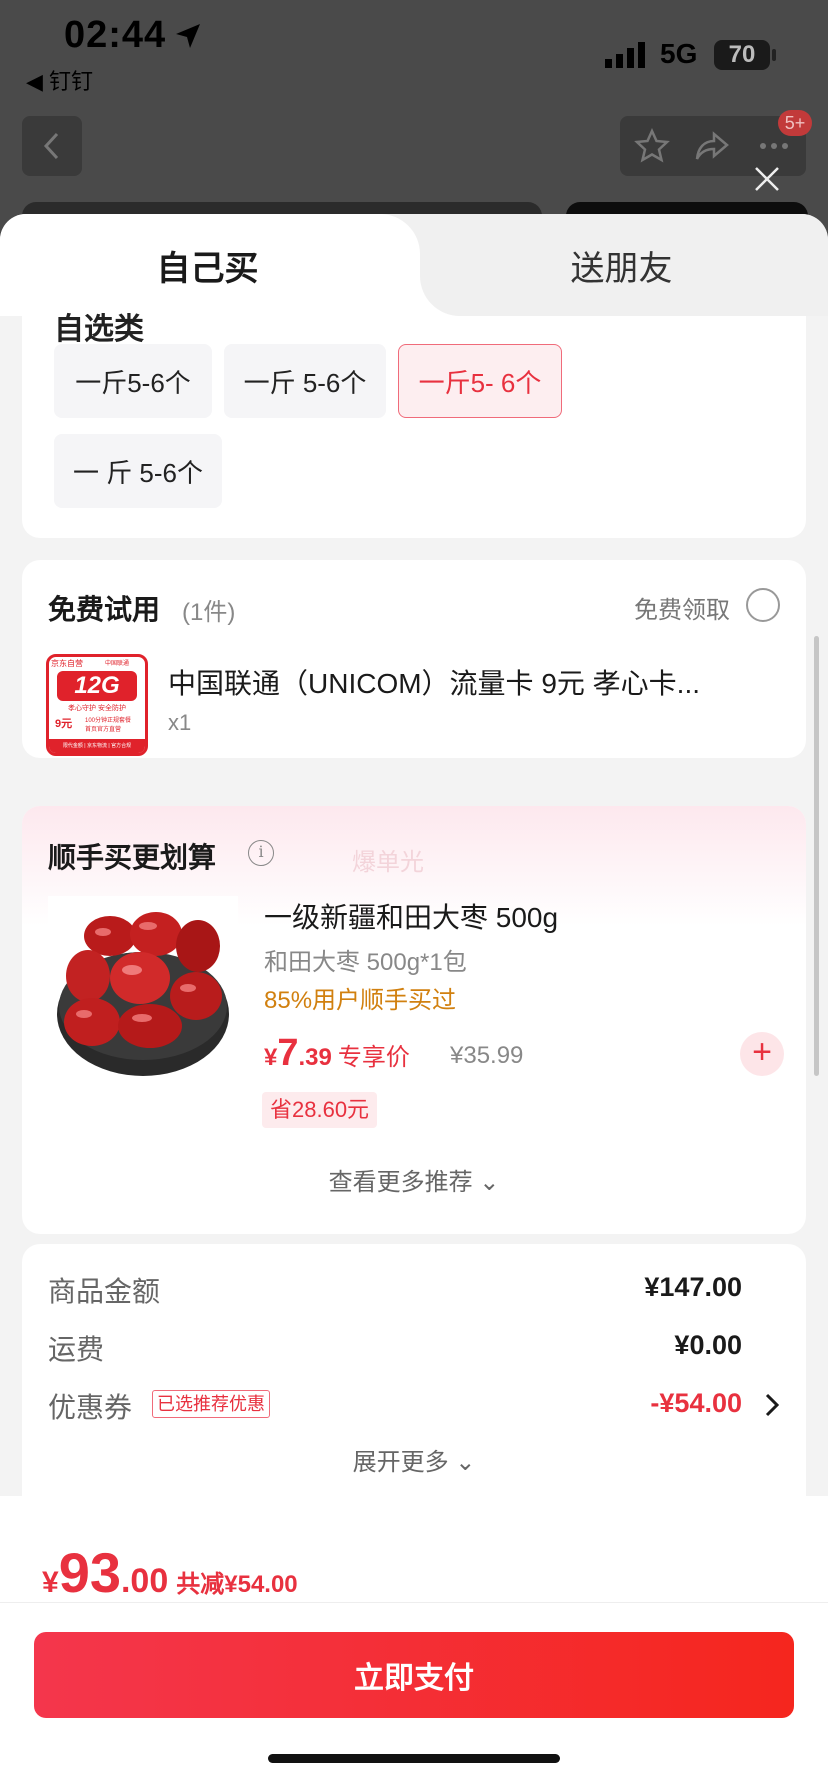 The height and width of the screenshot is (1792, 828). I want to click on thumb-slogan: 孝心守护 安全防护, so click(97, 708).